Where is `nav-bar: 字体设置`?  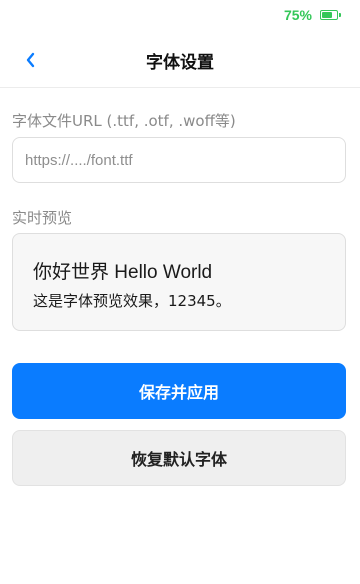 nav-bar: 字体设置 is located at coordinates (180, 60).